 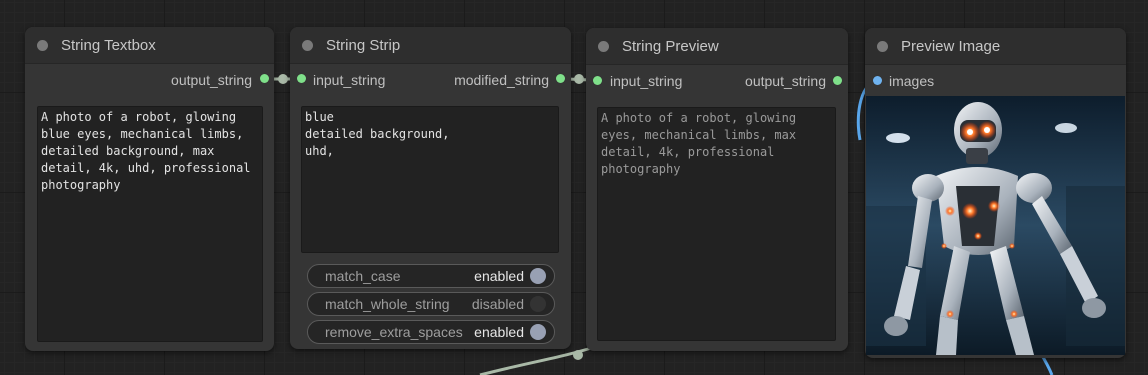 What do you see at coordinates (108, 45) in the screenshot?
I see `node-title: String Textbox` at bounding box center [108, 45].